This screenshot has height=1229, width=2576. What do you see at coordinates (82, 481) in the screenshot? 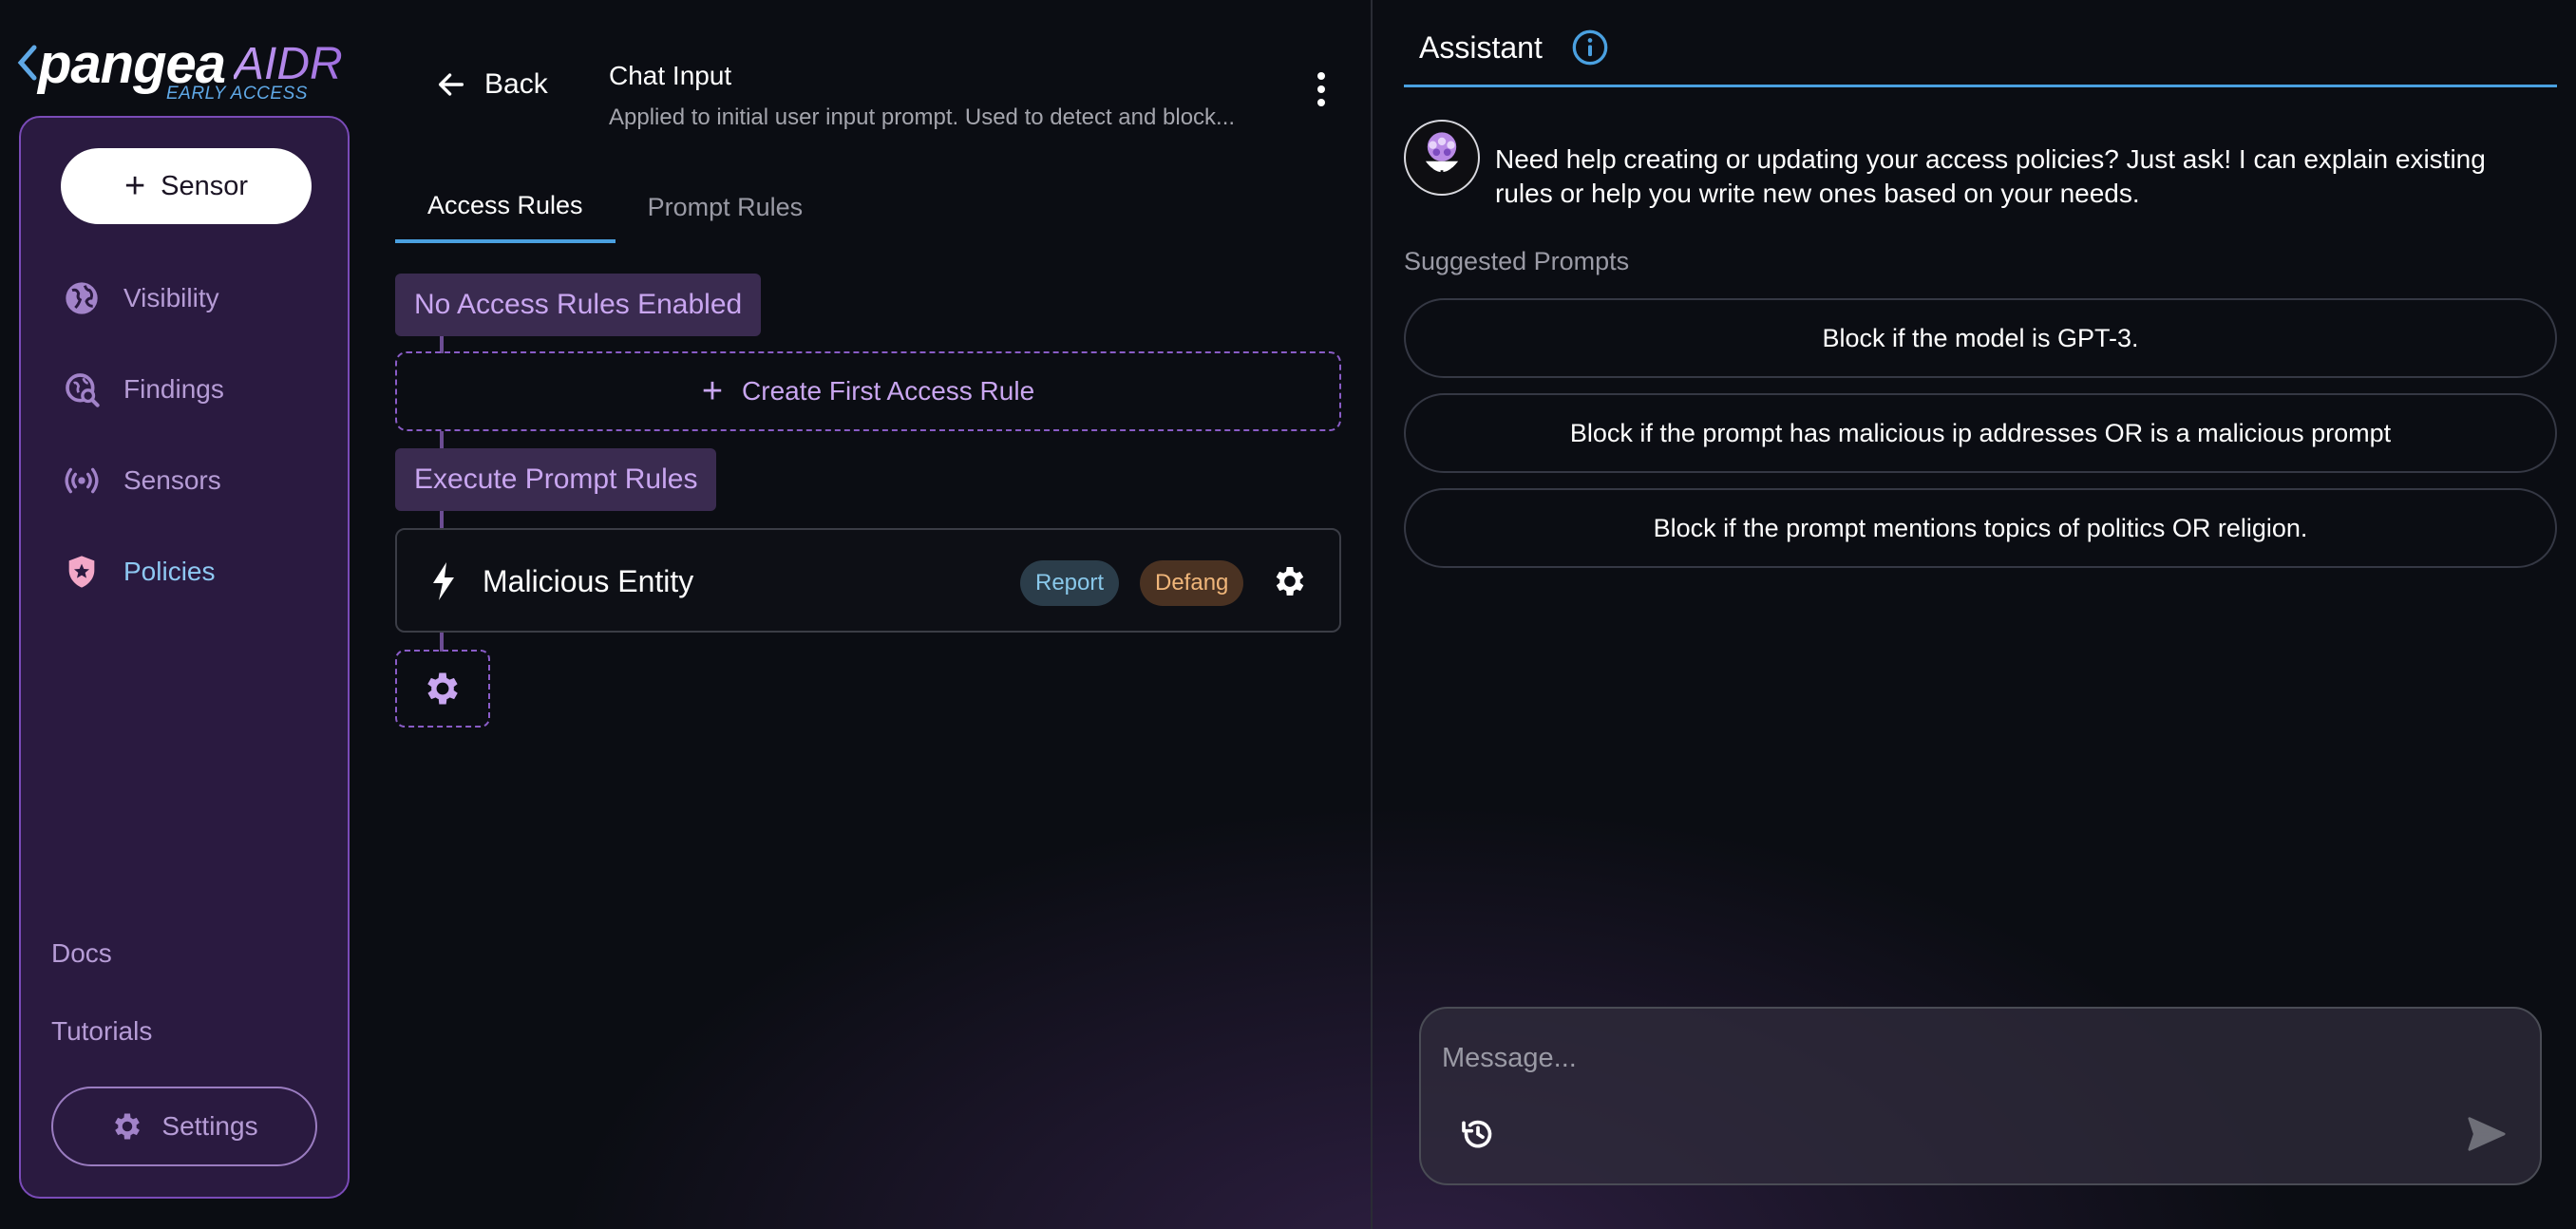
I see `broadcast-icon` at bounding box center [82, 481].